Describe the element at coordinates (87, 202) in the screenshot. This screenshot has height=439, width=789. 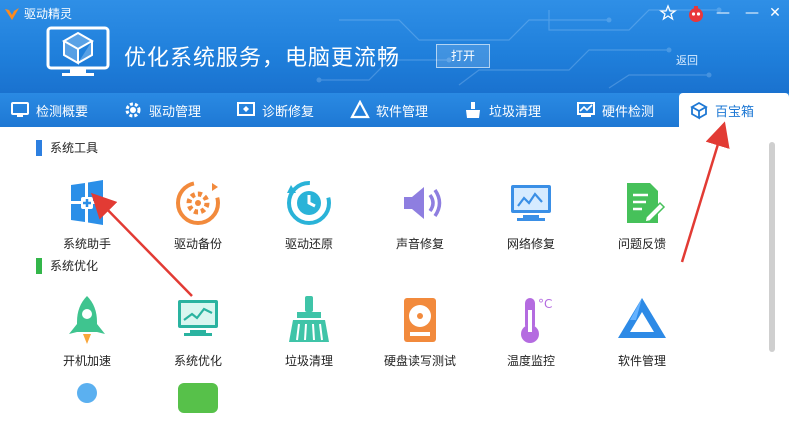
I see `system-helper-icon` at that location.